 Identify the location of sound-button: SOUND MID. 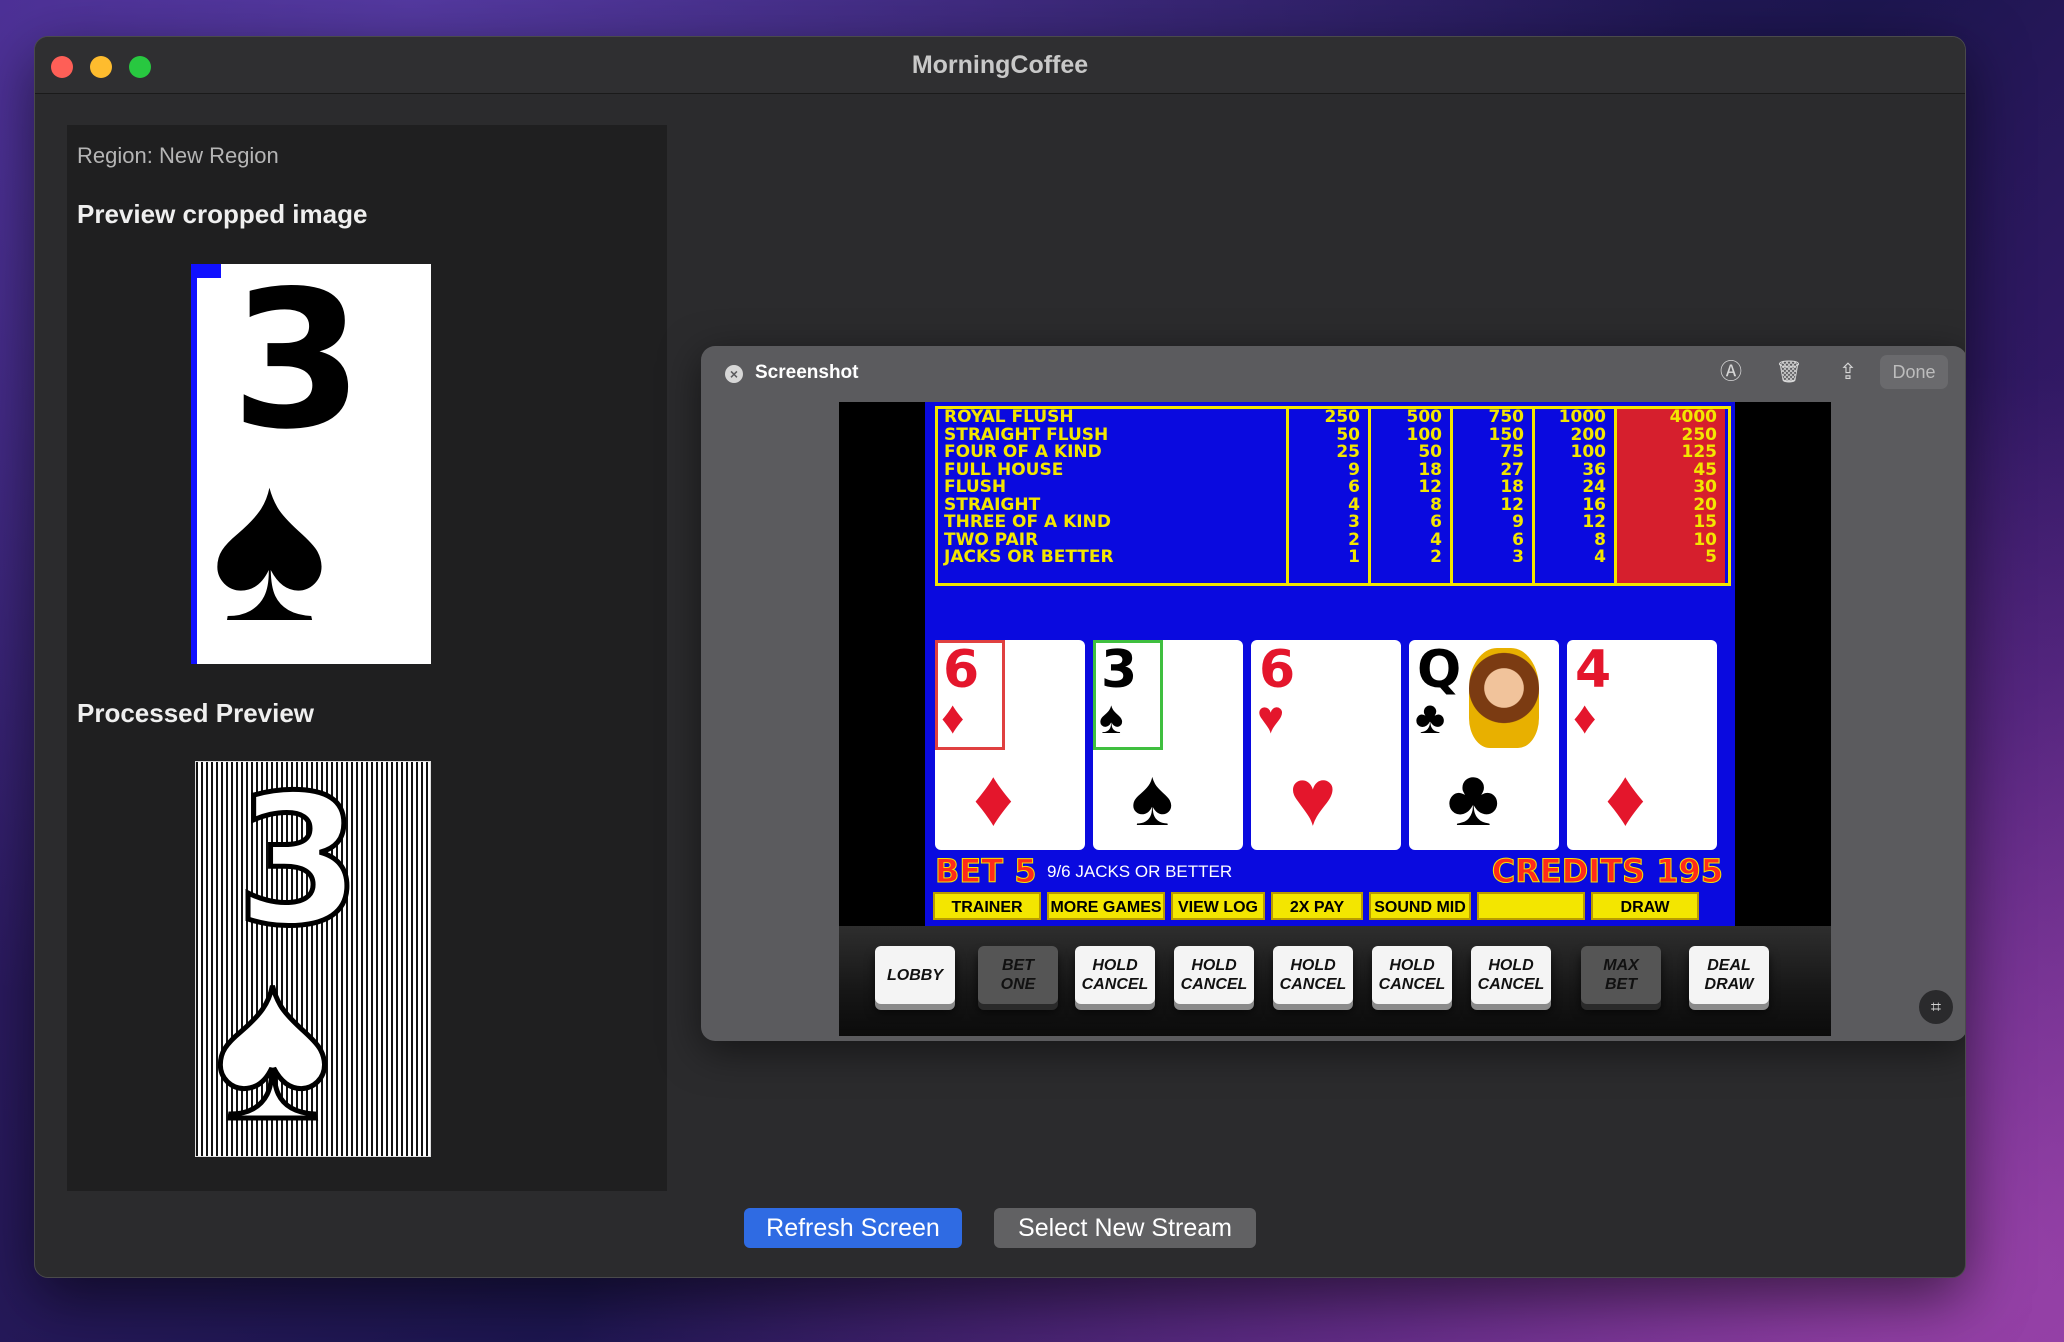
(1420, 906).